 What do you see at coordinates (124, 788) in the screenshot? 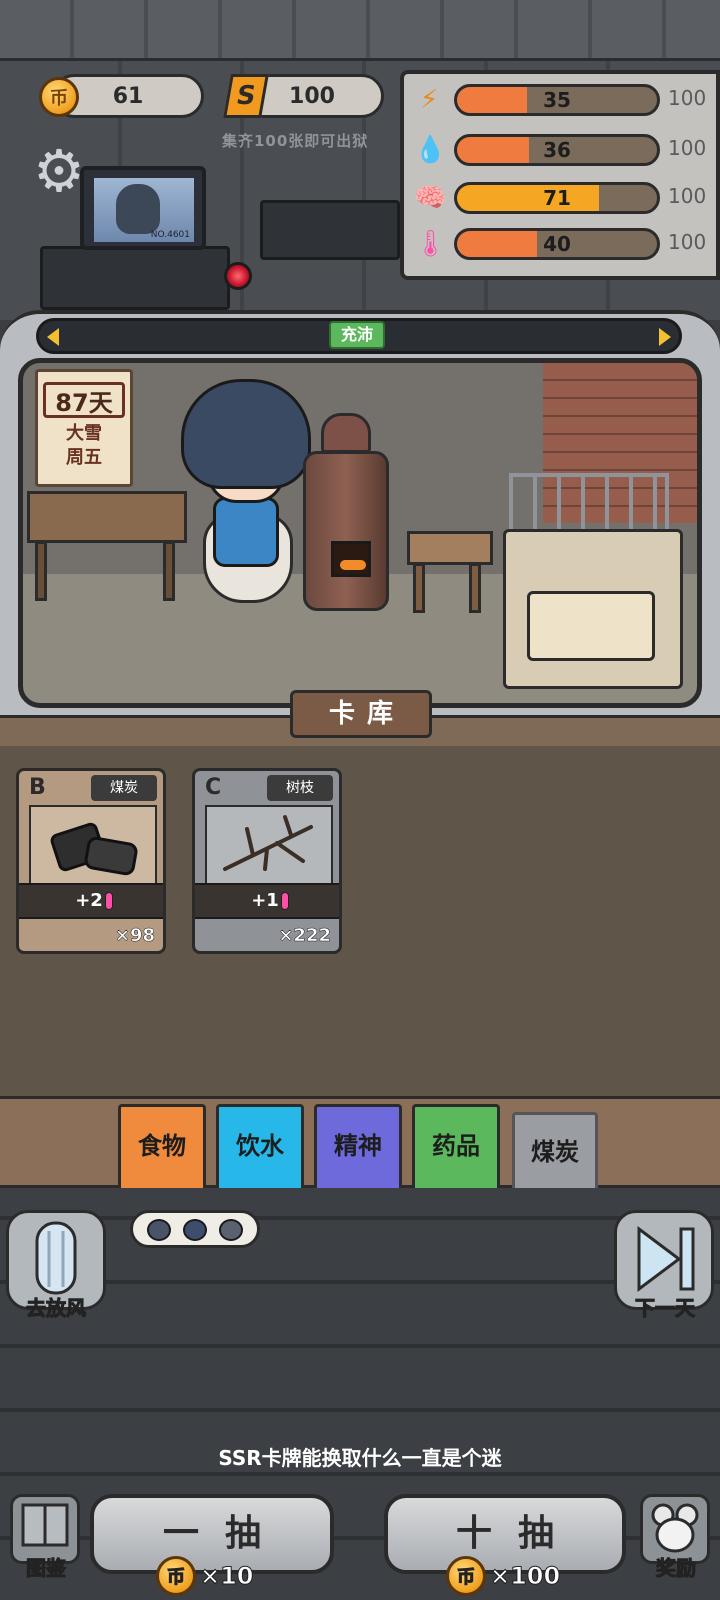
I see `card-name: 煤炭` at bounding box center [124, 788].